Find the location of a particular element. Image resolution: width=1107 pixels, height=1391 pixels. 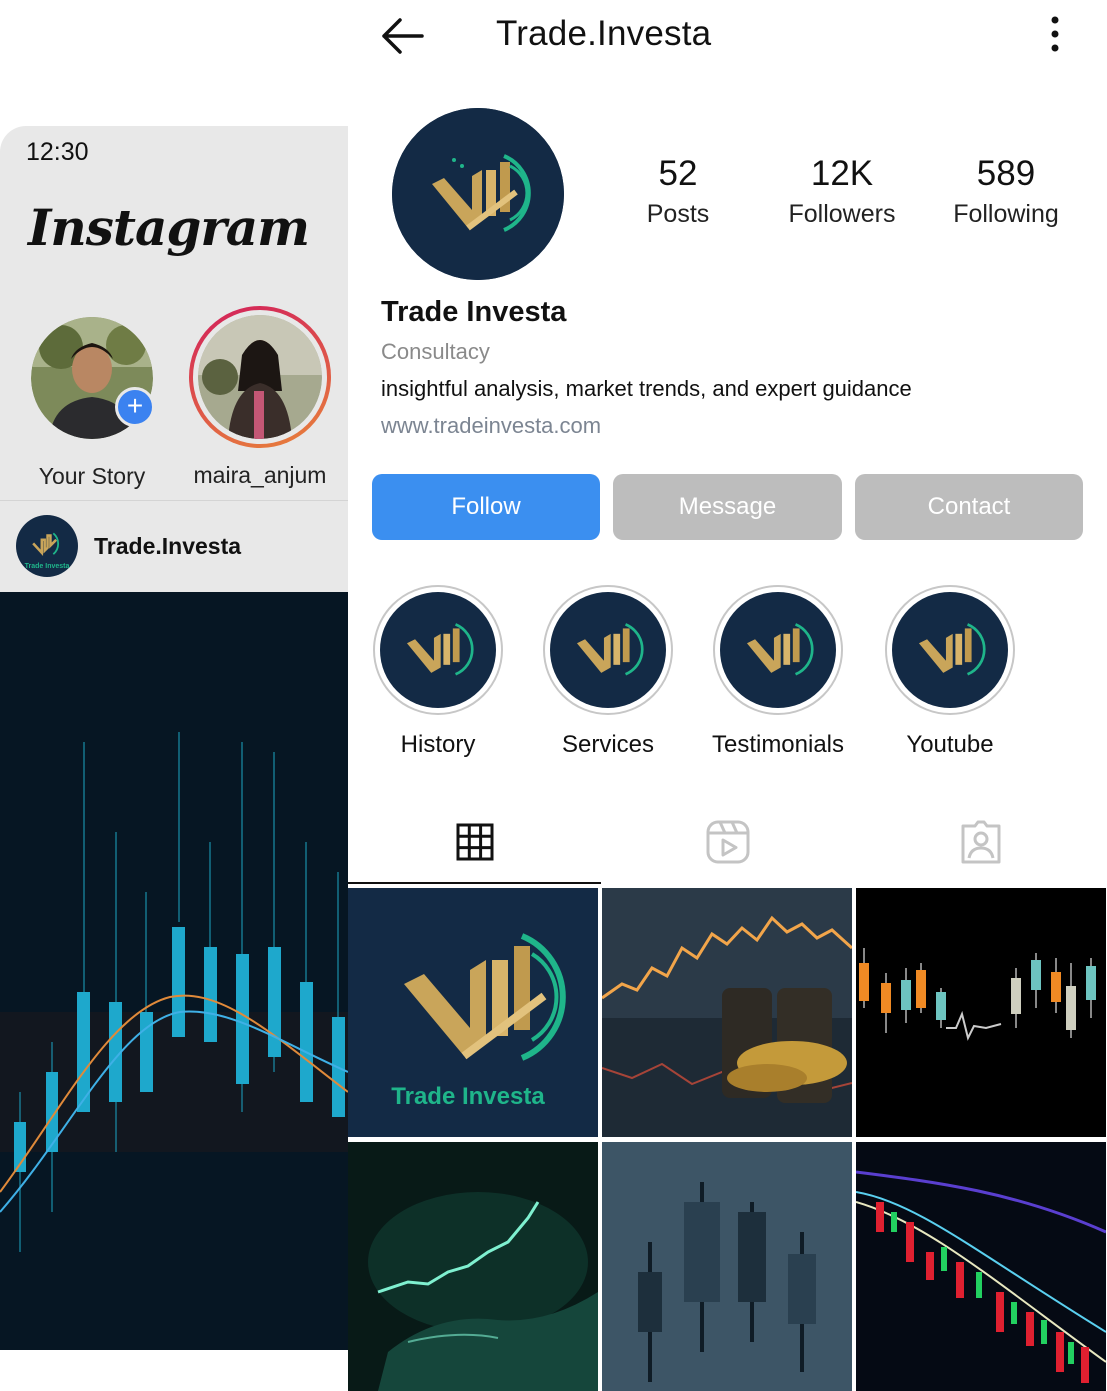

highlight-testimonials: Testimonials is located at coordinates (778, 672).